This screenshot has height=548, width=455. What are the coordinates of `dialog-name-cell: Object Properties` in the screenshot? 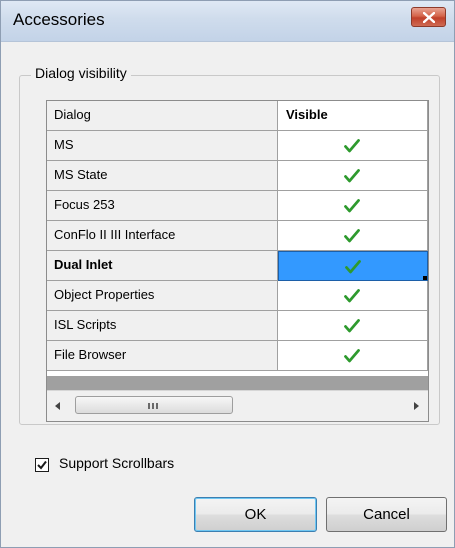 It's located at (162, 296).